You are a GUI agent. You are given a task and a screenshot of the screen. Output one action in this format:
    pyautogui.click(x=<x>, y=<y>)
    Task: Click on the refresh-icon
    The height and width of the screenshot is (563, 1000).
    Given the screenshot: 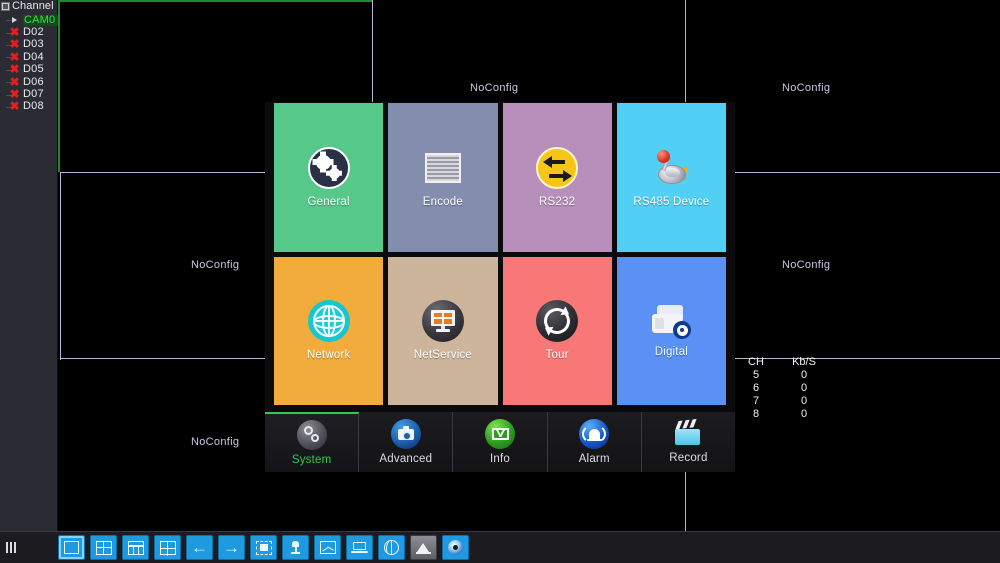 What is the action you would take?
    pyautogui.click(x=557, y=321)
    